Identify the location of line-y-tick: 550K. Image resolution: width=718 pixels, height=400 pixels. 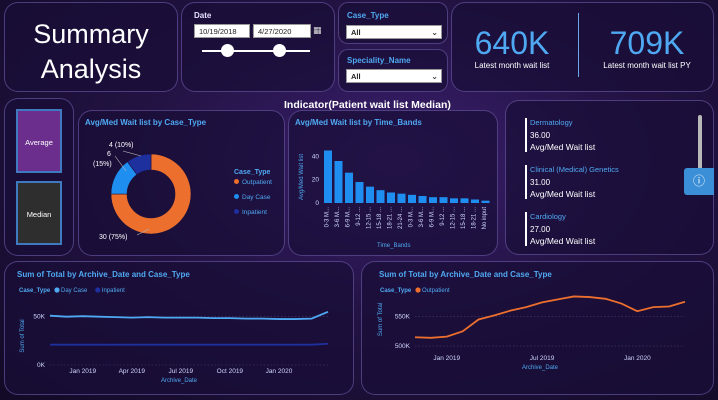
(403, 317).